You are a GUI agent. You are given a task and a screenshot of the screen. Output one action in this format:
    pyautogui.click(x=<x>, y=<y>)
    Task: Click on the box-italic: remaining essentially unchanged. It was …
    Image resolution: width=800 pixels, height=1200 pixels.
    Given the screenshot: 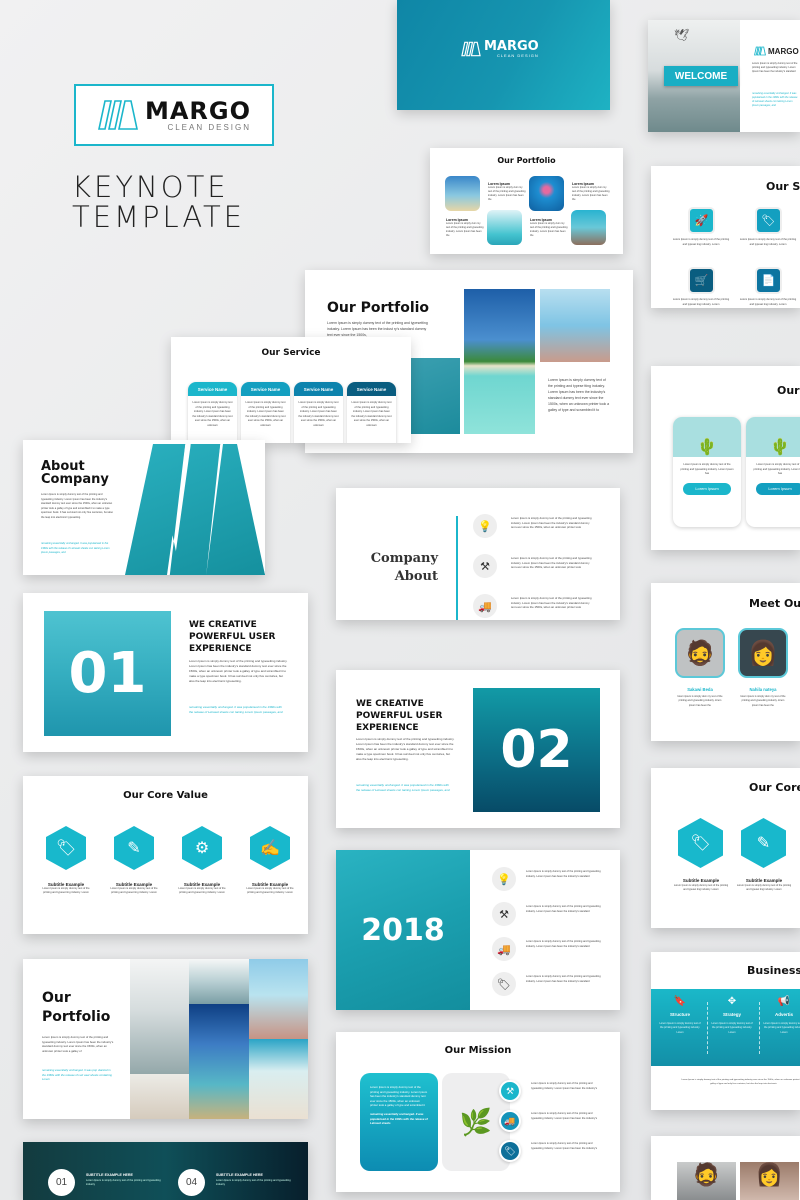 What is the action you would take?
    pyautogui.click(x=399, y=1118)
    